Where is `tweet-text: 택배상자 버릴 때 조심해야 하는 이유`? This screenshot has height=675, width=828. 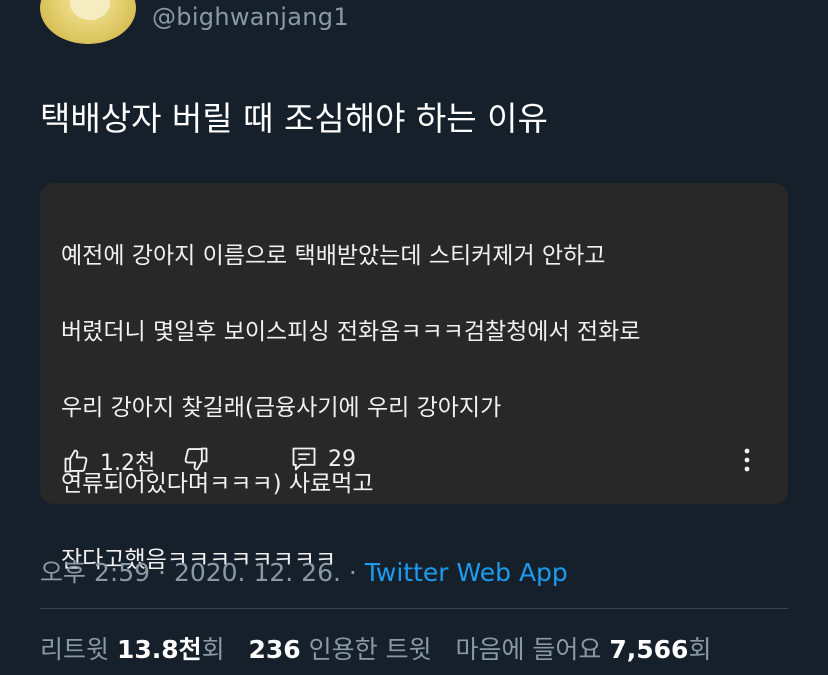 tweet-text: 택배상자 버릴 때 조심해야 하는 이유 is located at coordinates (294, 118).